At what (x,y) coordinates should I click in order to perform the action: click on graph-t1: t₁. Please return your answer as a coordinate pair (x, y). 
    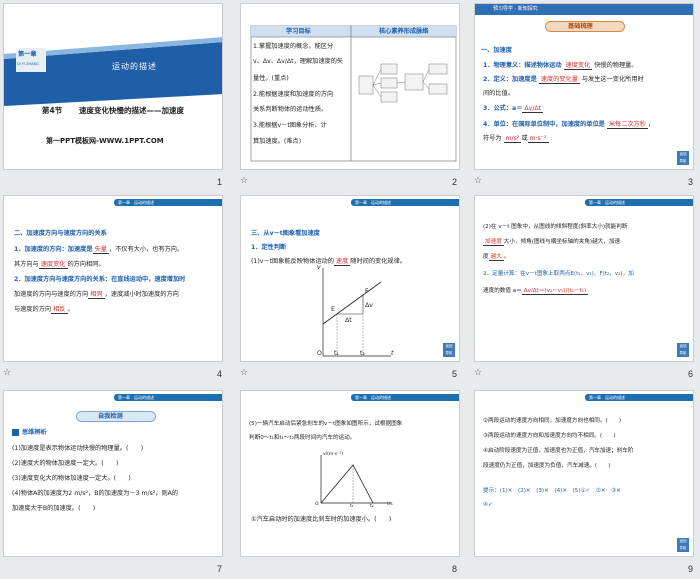
    Looking at the image, I should click on (336, 353).